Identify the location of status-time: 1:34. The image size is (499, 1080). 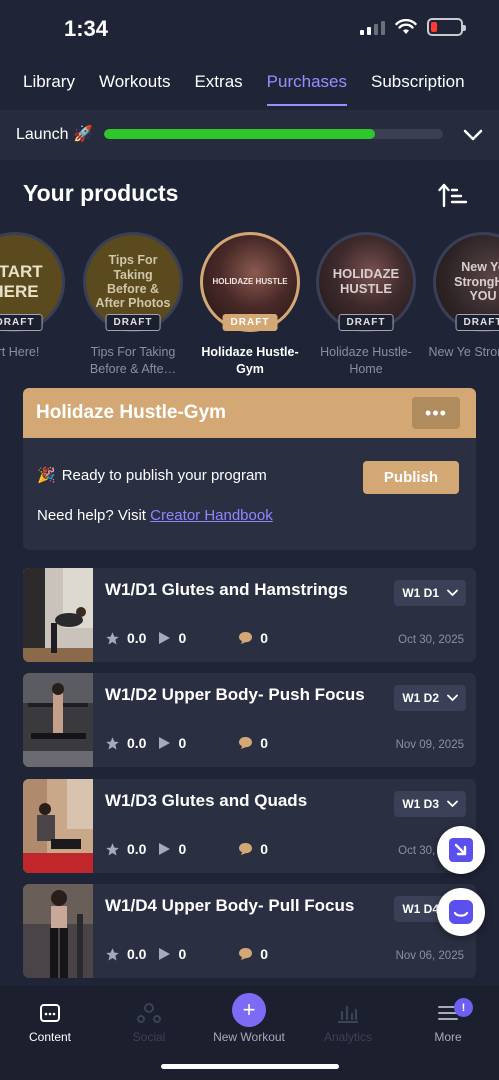
(86, 28).